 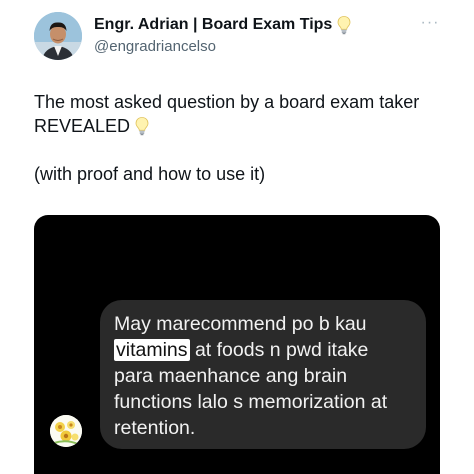 I want to click on message-line-2-rest: at foods n pwd itake, so click(x=279, y=350).